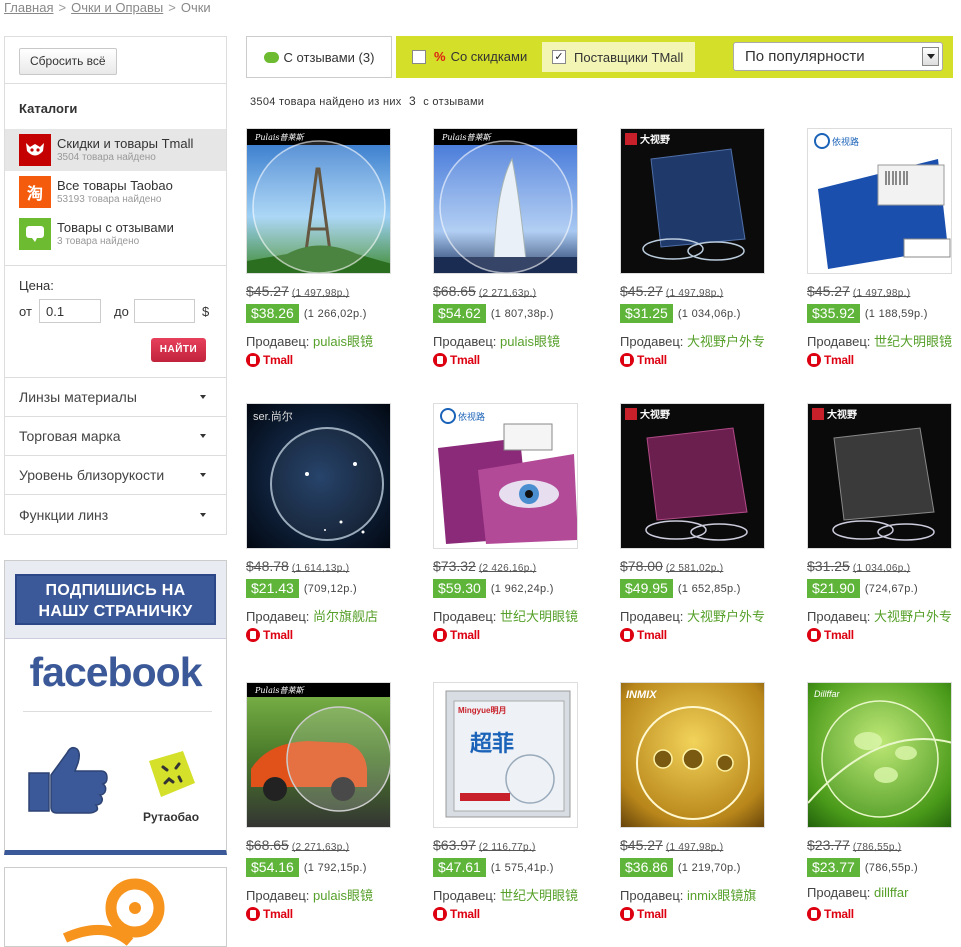 The image size is (961, 947). I want to click on price-tag: $36.86, so click(646, 867).